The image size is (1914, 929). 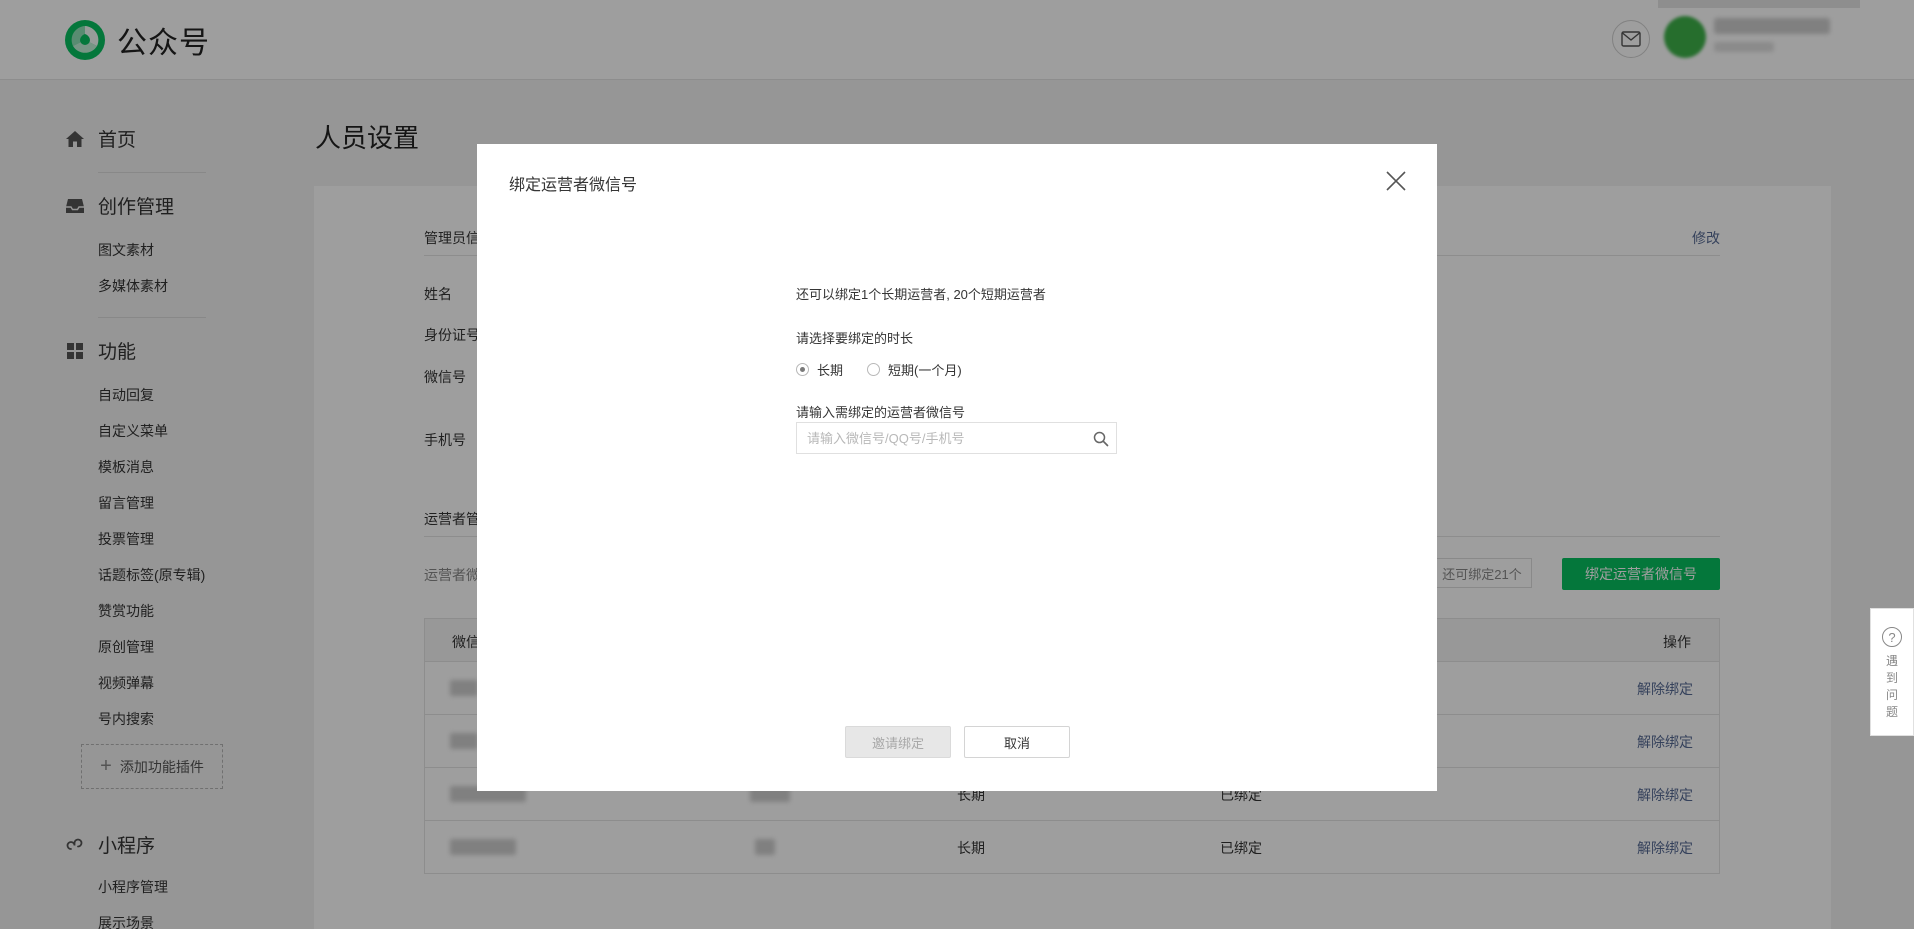 What do you see at coordinates (573, 185) in the screenshot?
I see `dialog-title: 绑定运营者微信号` at bounding box center [573, 185].